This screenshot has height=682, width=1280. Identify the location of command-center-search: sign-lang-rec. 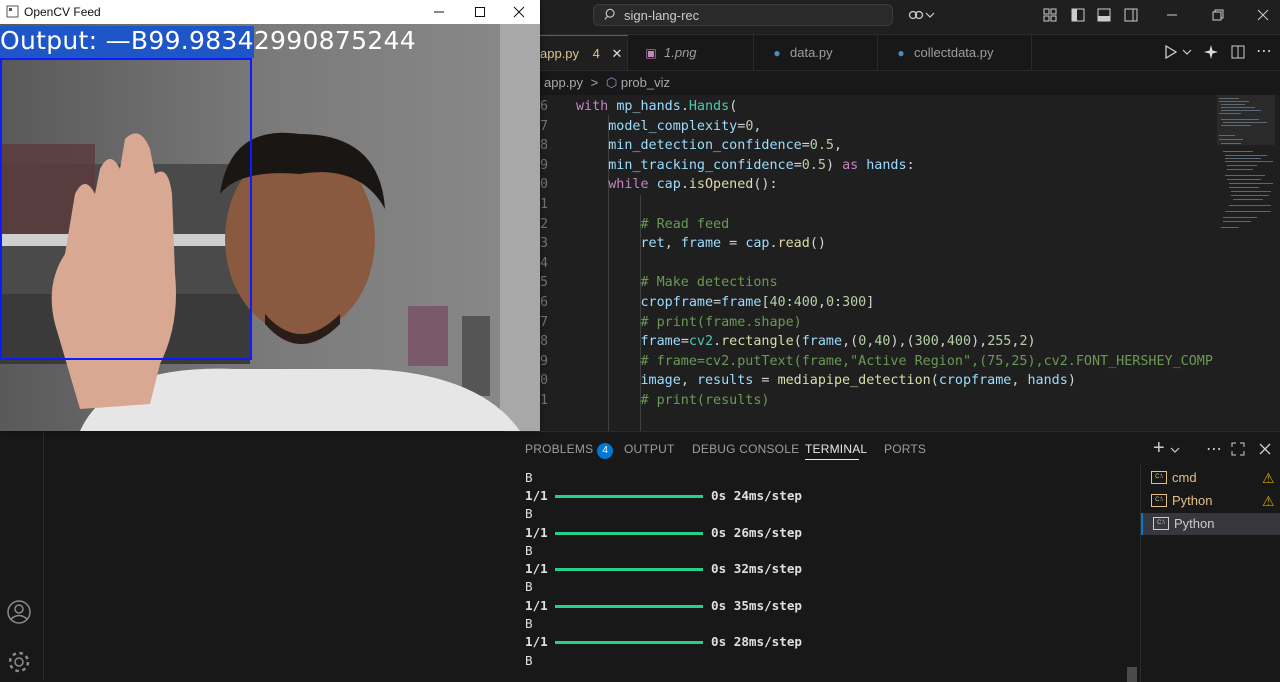
(743, 15).